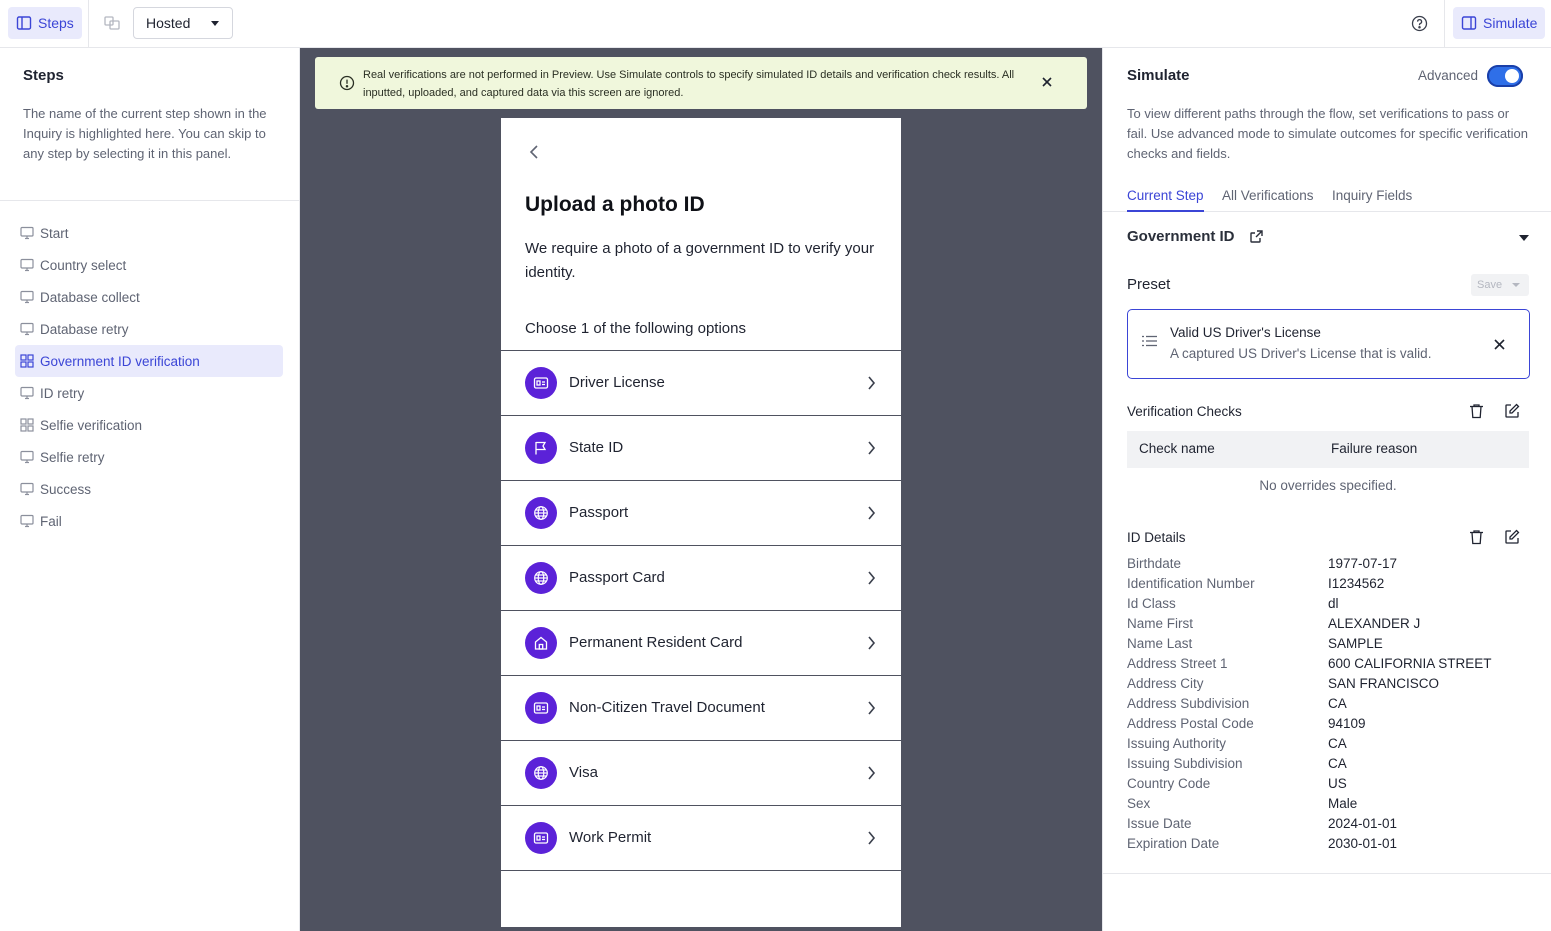 Image resolution: width=1551 pixels, height=931 pixels. Describe the element at coordinates (701, 838) in the screenshot. I see `id-option: Work Permit` at that location.